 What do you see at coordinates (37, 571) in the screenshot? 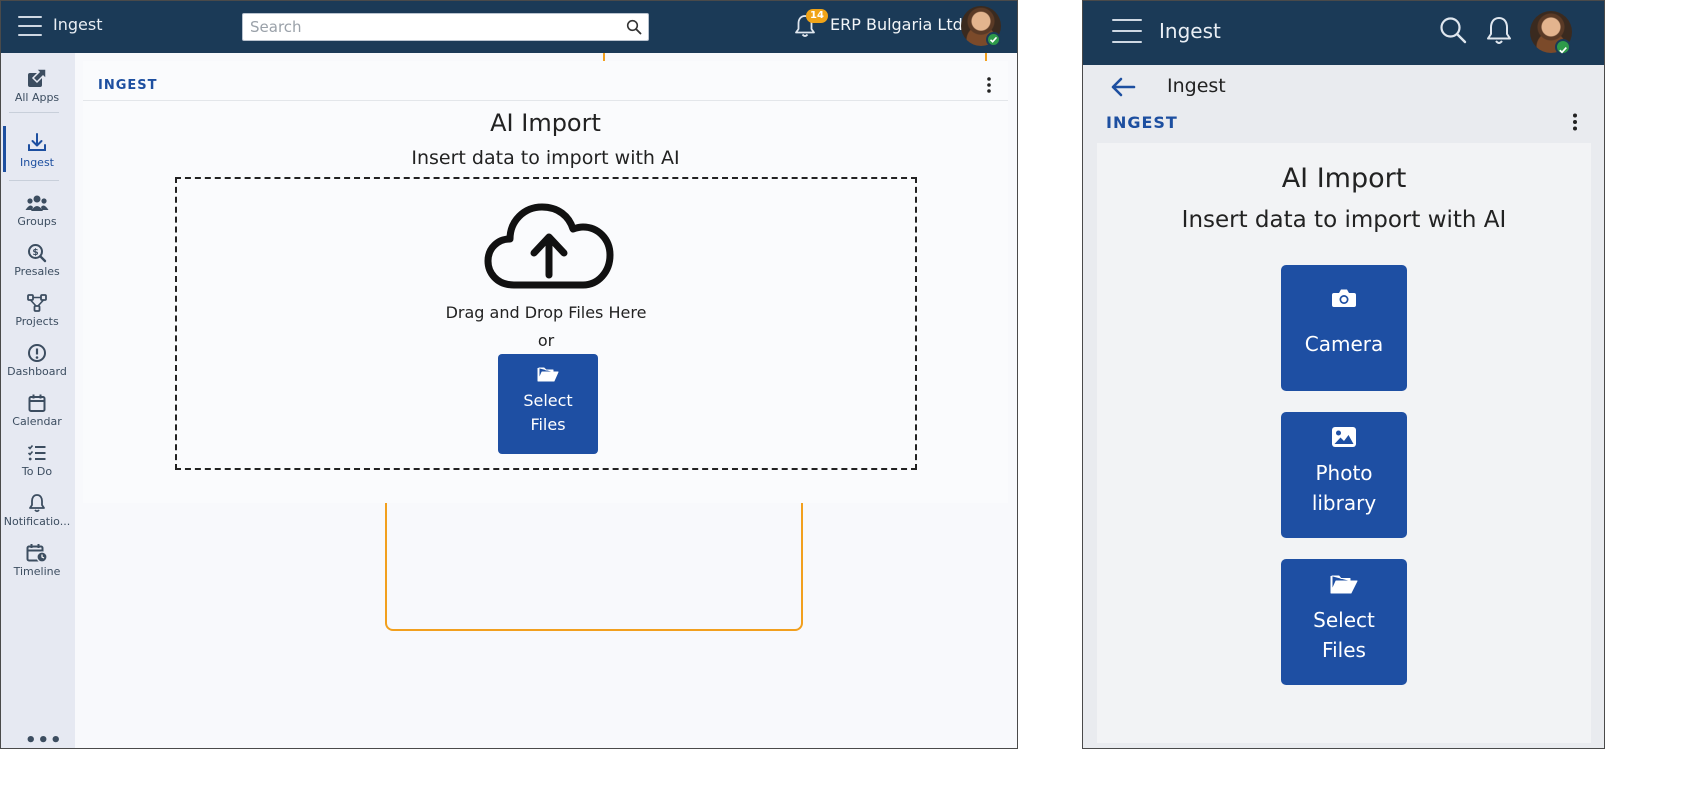
I see `sidebar-item-label: Timeline` at bounding box center [37, 571].